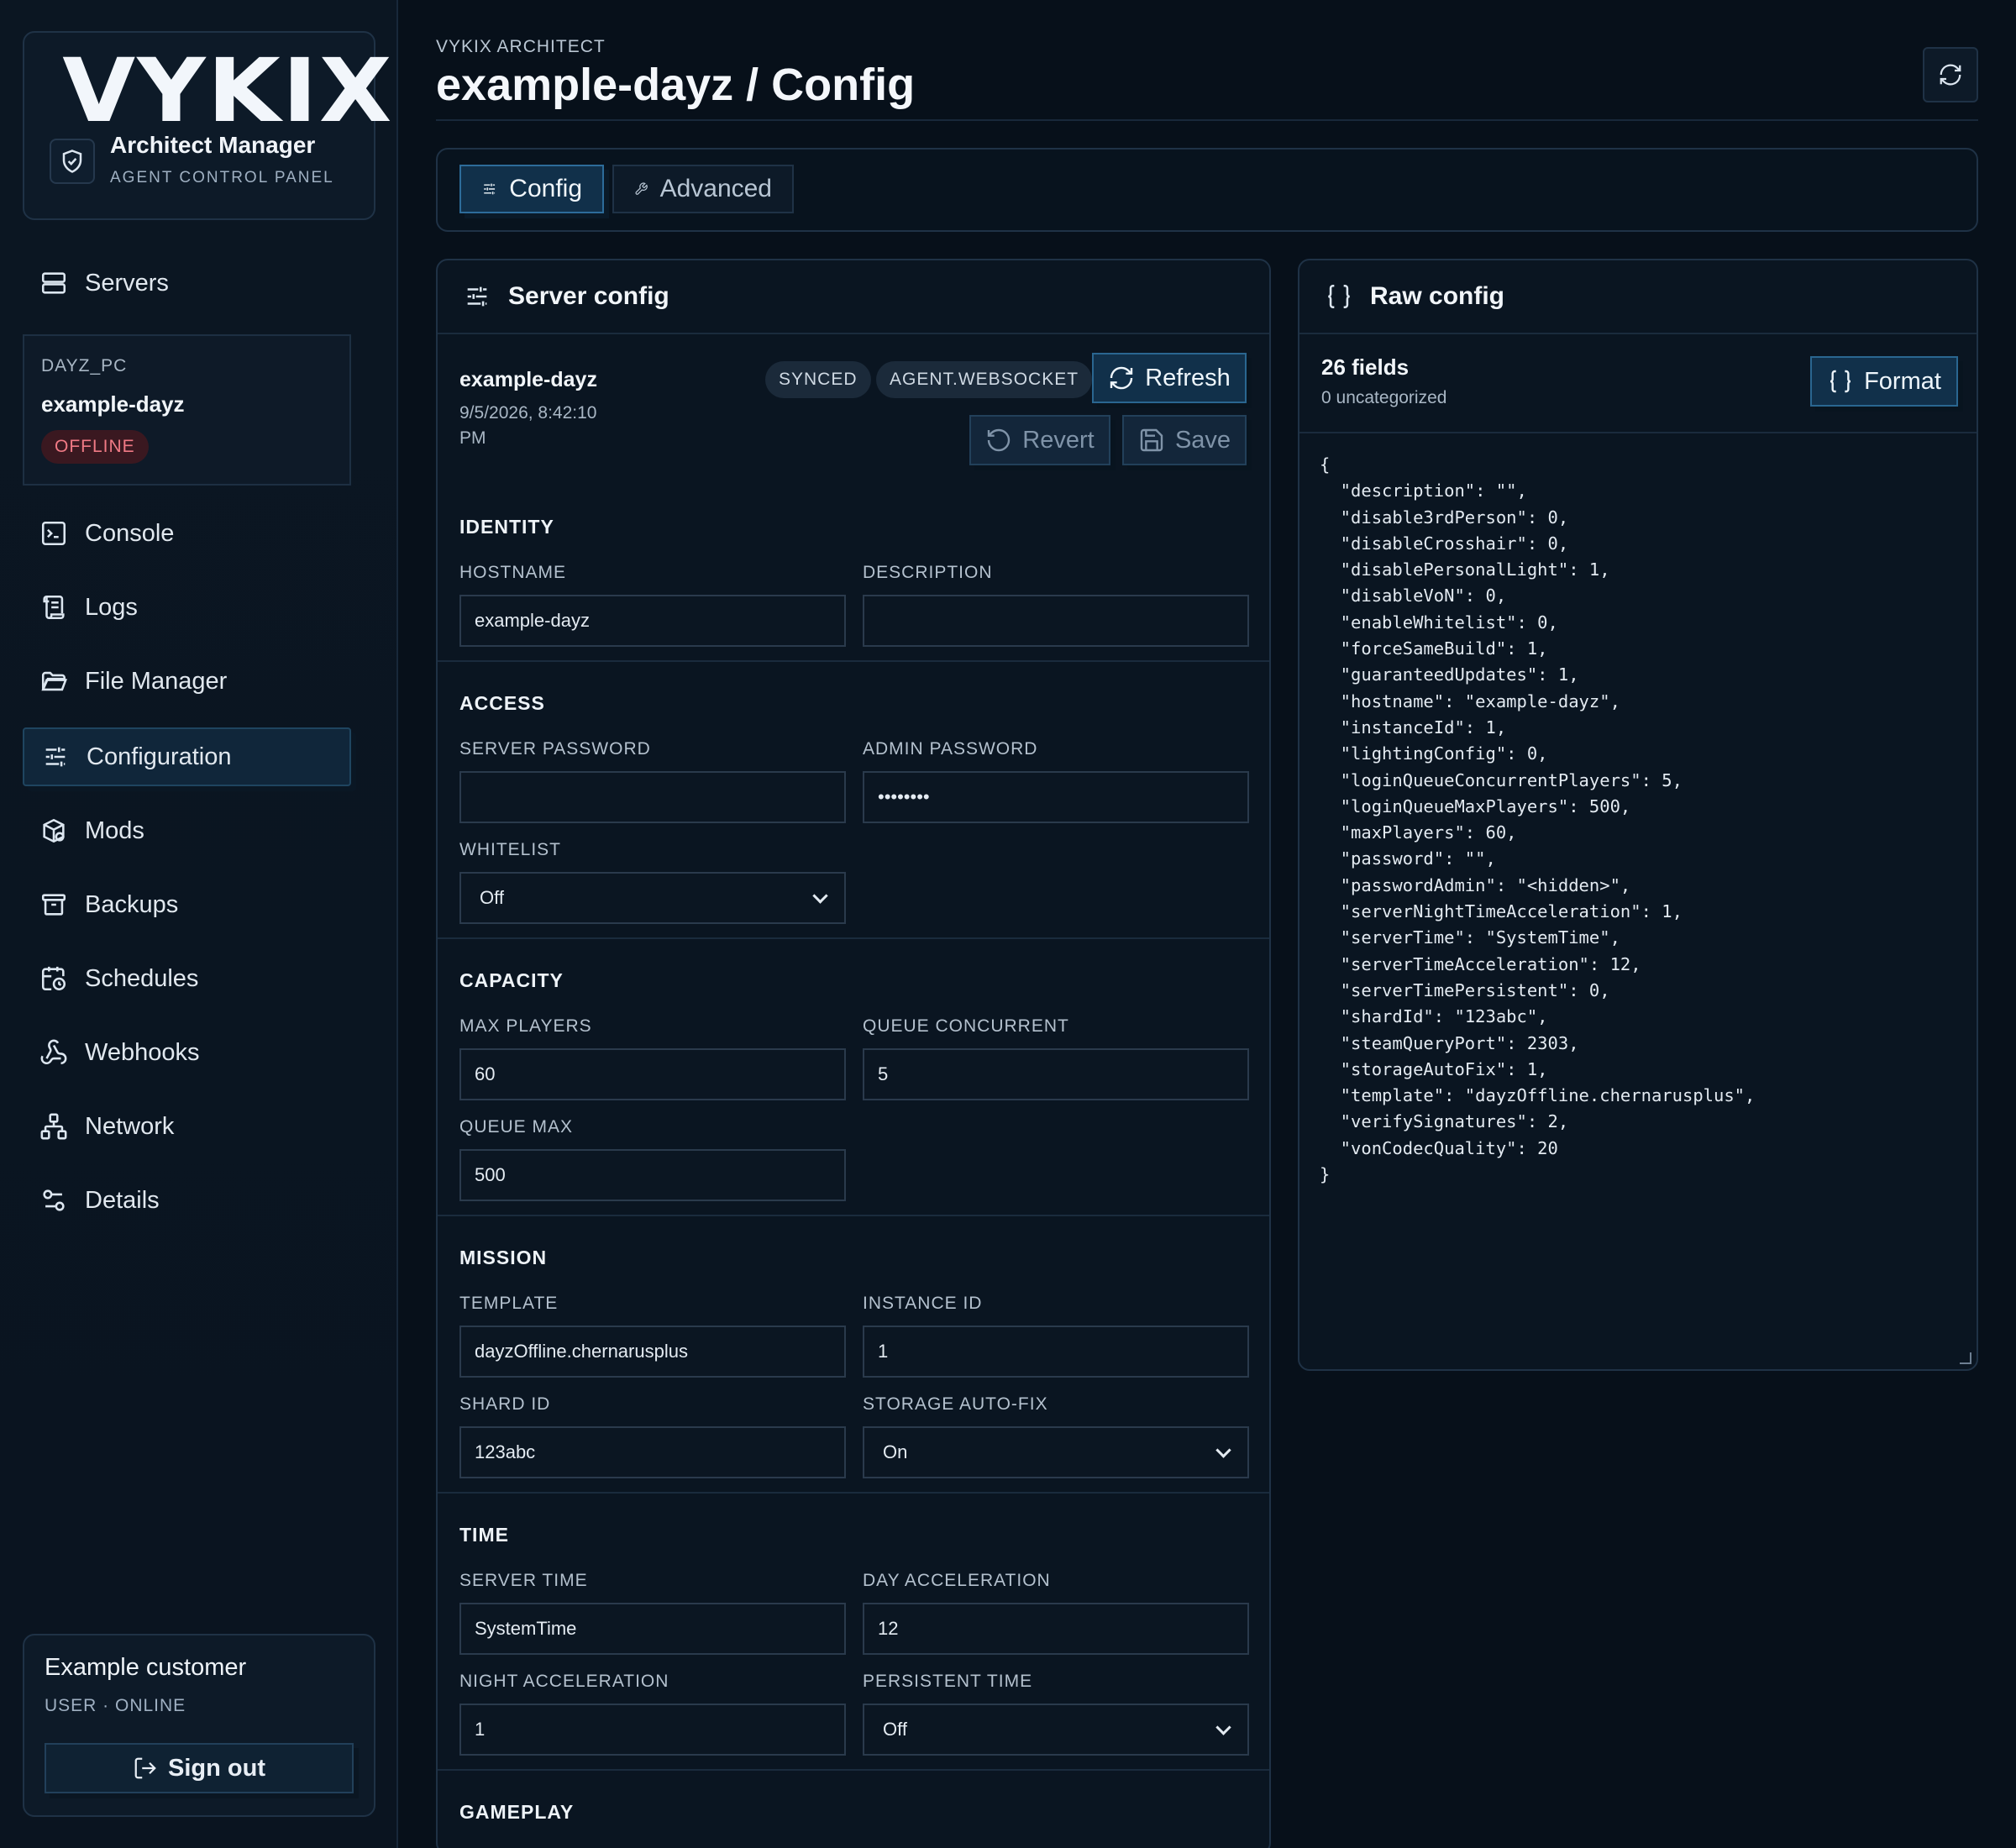 Image resolution: width=2016 pixels, height=1848 pixels. I want to click on tab-config: Config, so click(531, 189).